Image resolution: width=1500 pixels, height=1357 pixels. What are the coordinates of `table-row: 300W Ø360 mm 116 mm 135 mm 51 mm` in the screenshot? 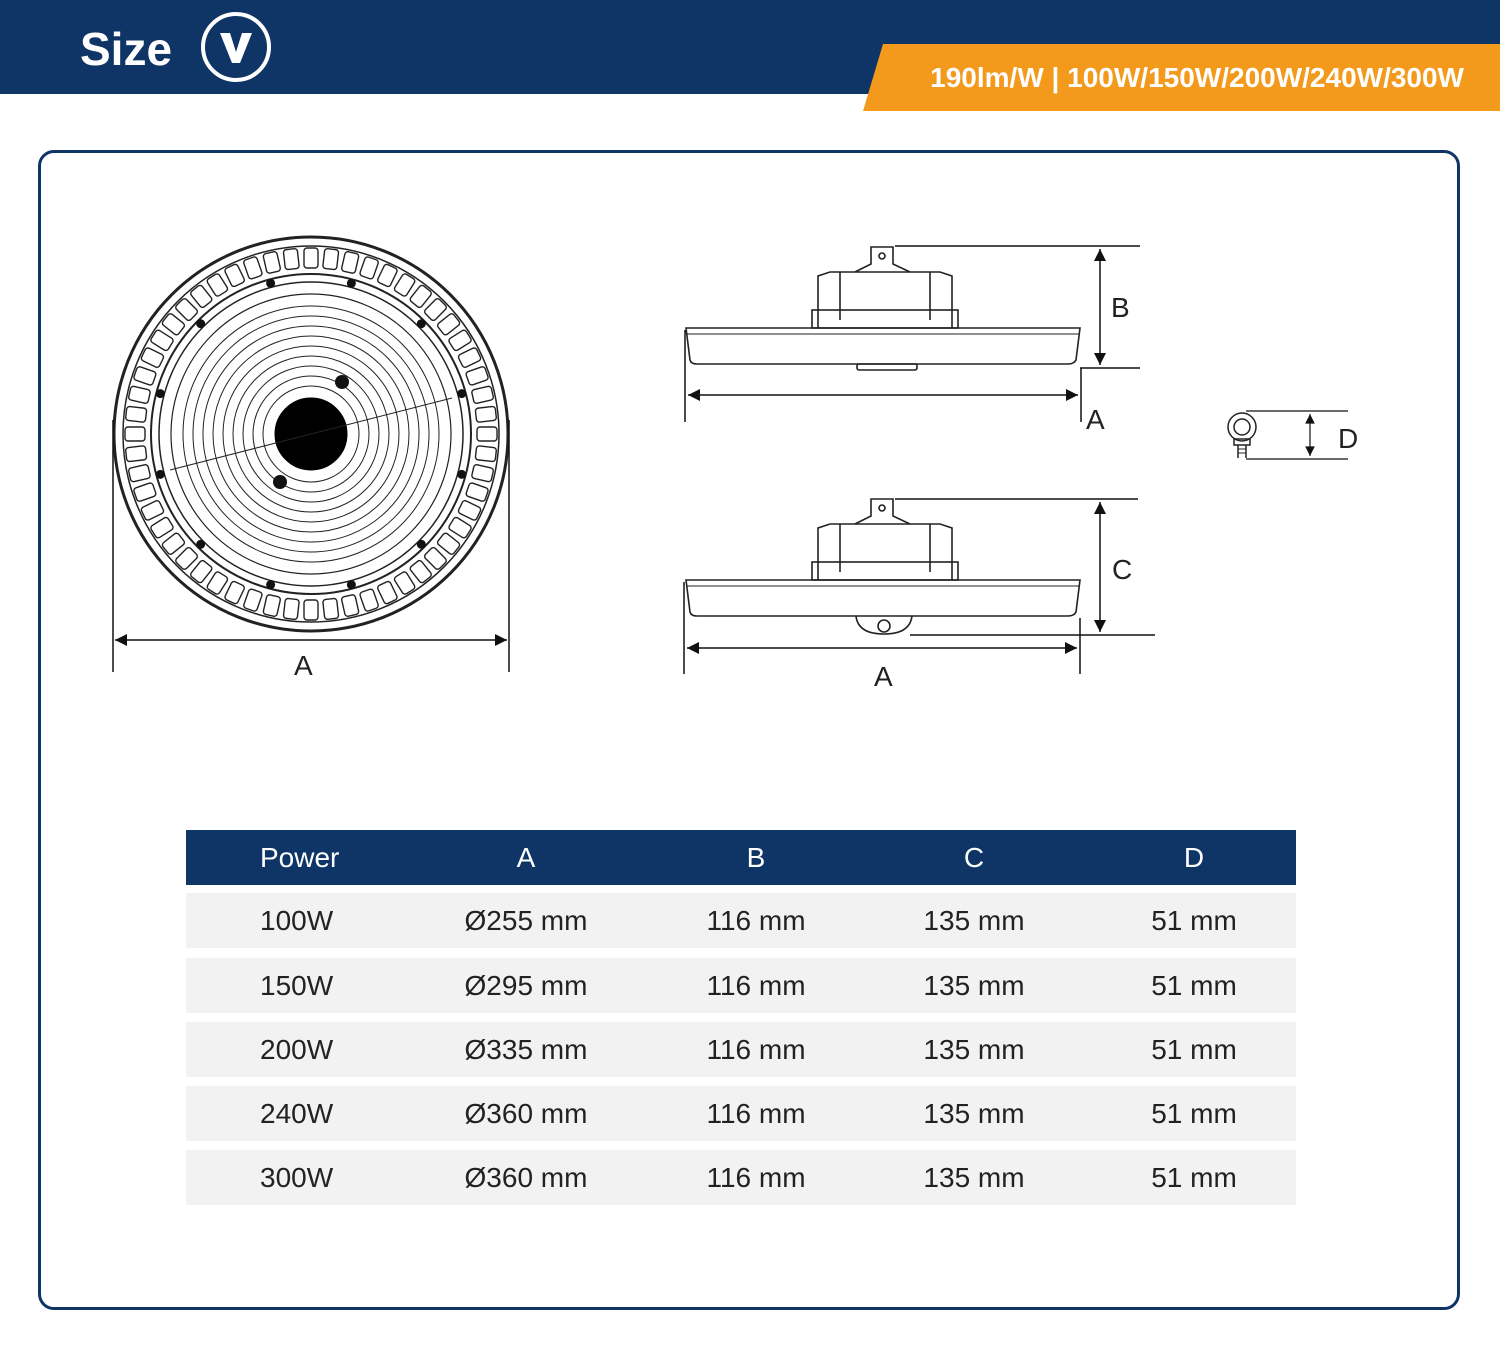 It's located at (741, 1177).